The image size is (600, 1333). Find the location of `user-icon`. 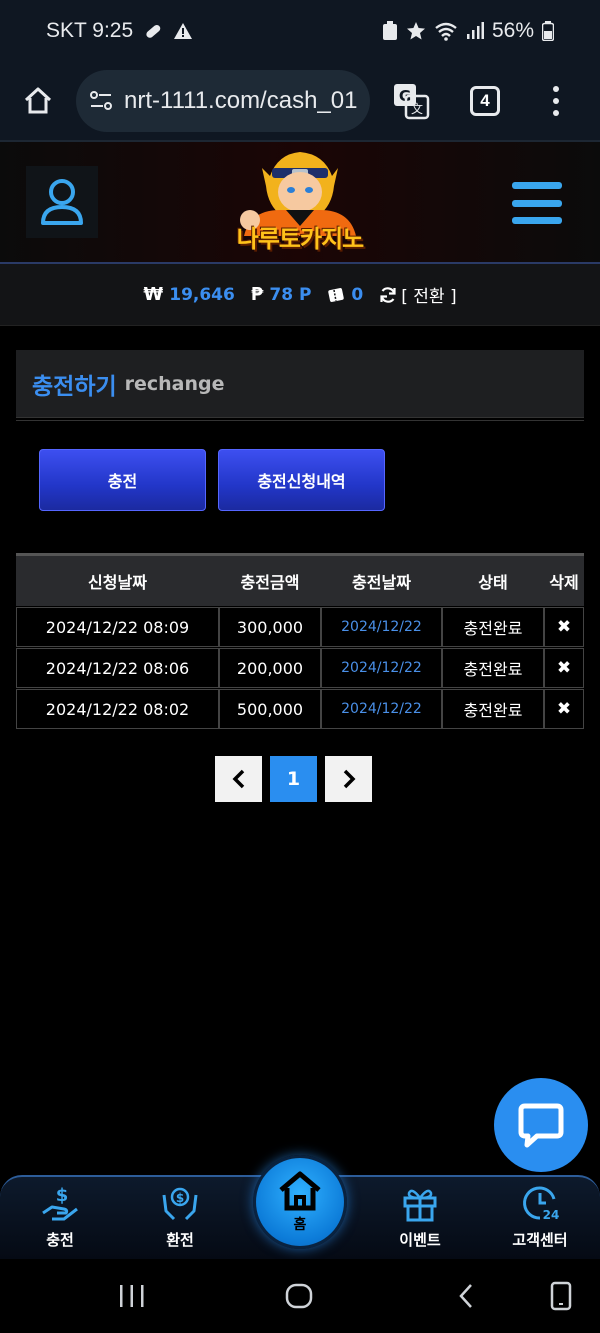

user-icon is located at coordinates (62, 202).